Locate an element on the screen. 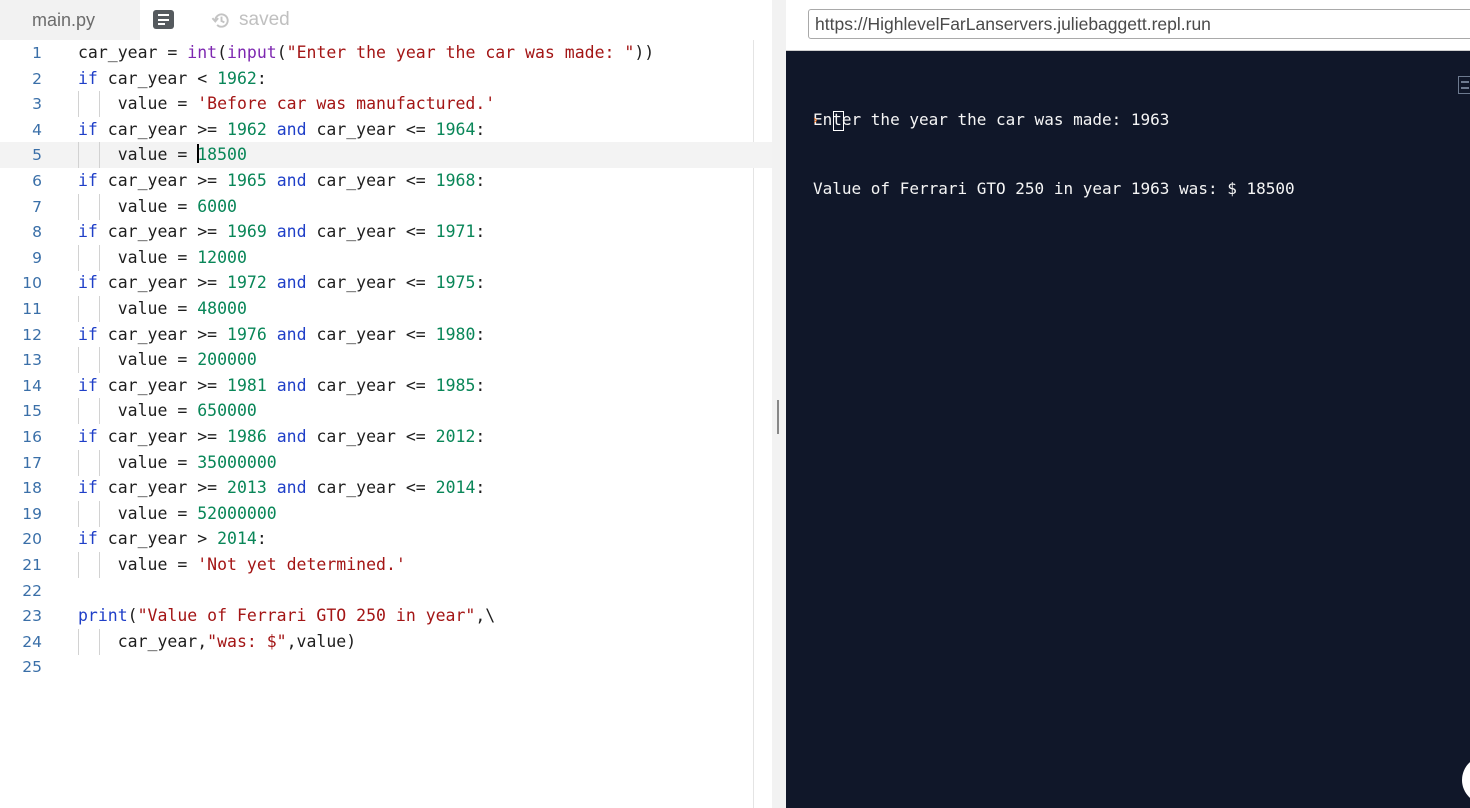 This screenshot has height=808, width=1470. code-line: 15 value = 650000 is located at coordinates (386, 411).